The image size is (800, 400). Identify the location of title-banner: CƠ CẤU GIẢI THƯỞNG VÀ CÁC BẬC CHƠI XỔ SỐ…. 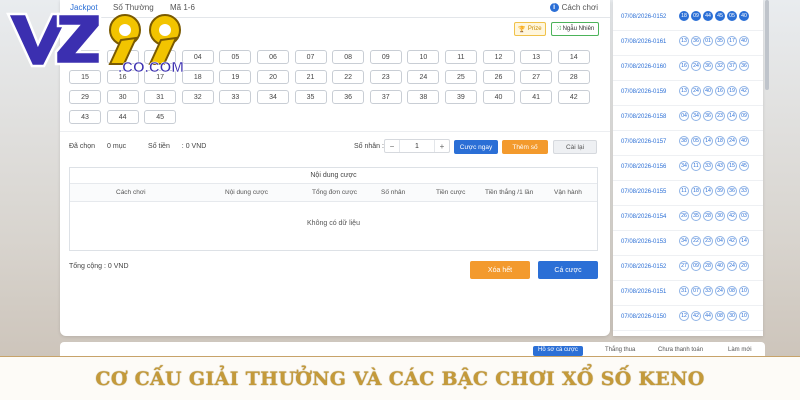
(400, 378).